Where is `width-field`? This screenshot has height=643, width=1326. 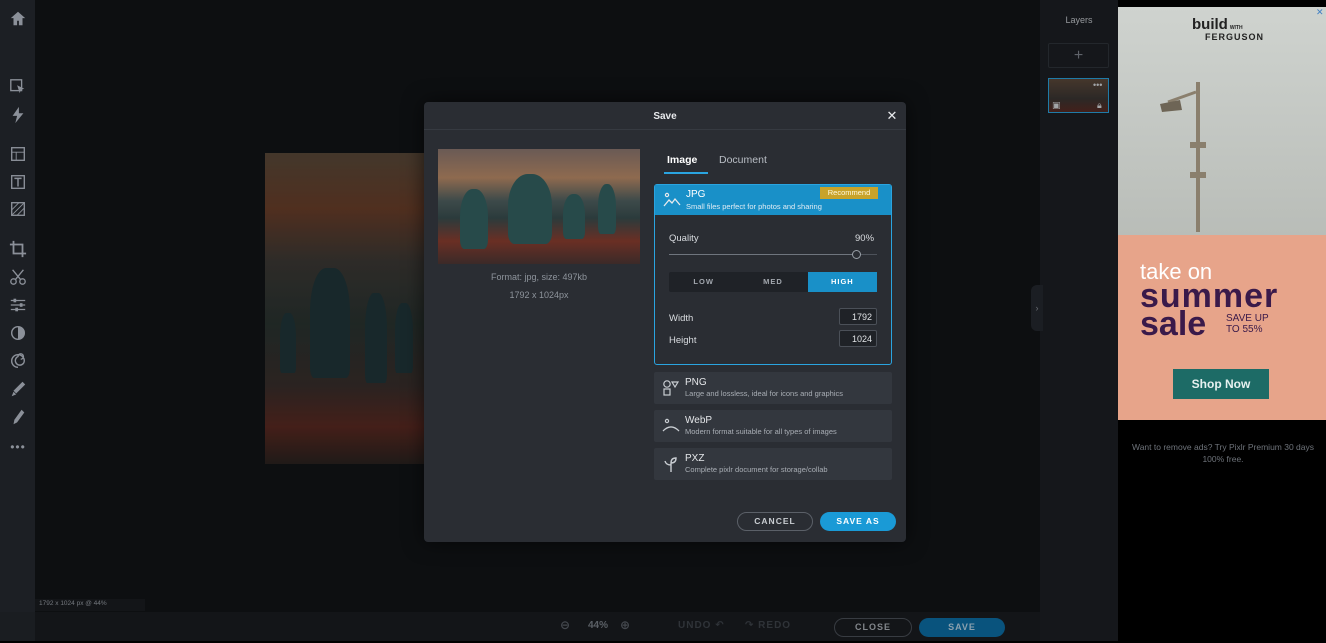
width-field is located at coordinates (858, 316).